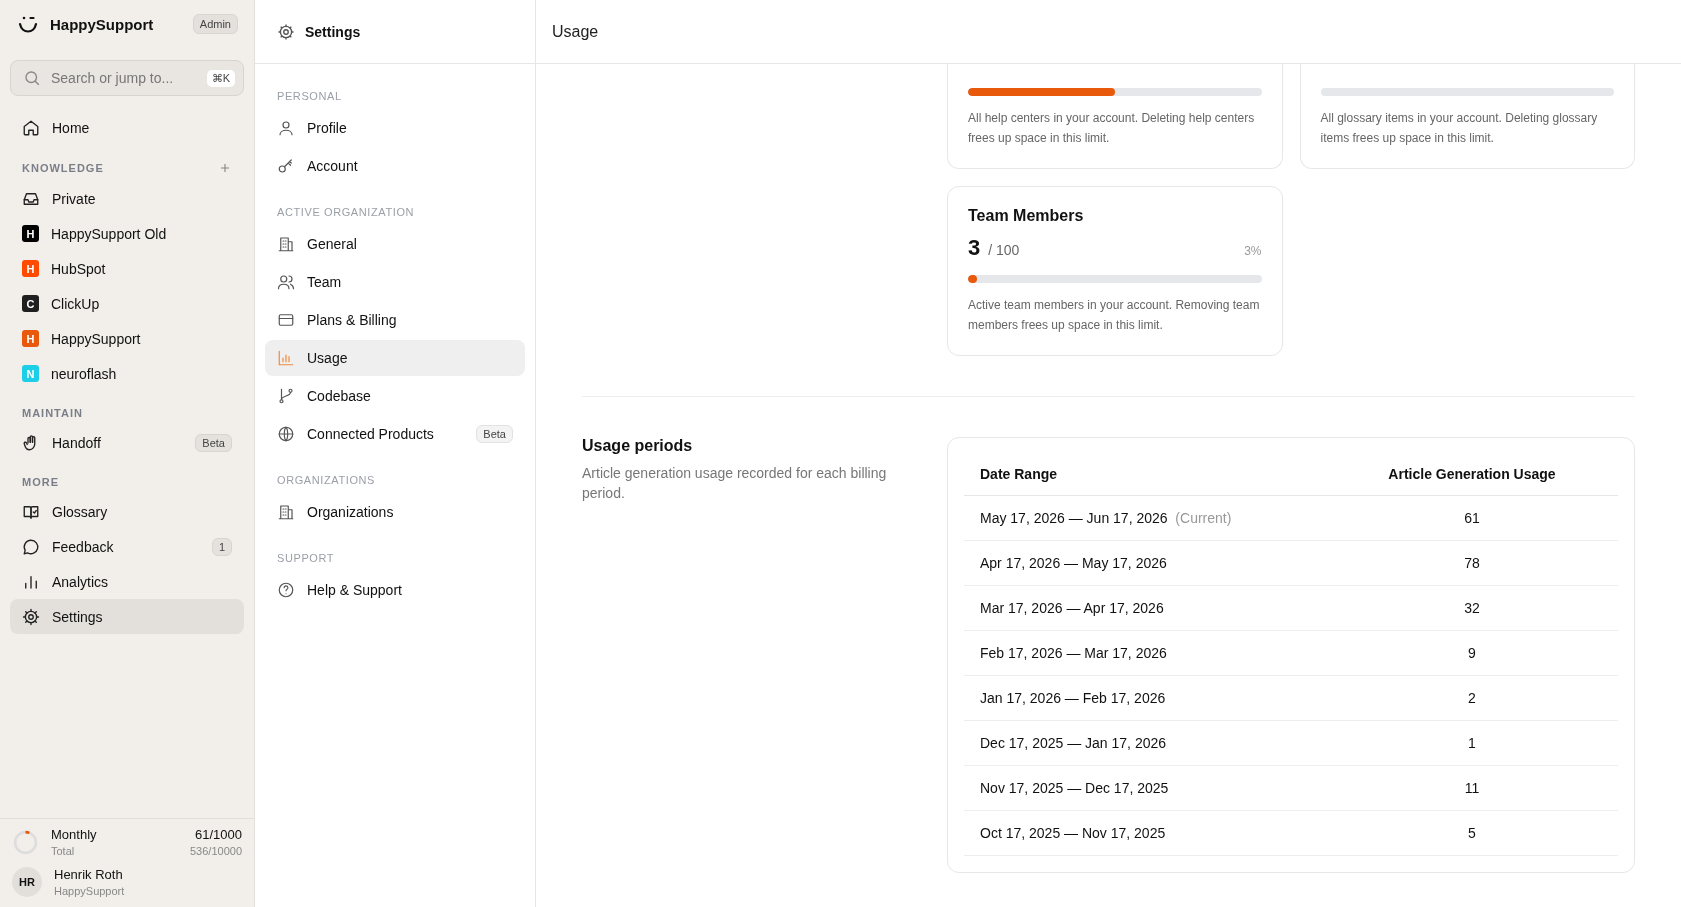 The height and width of the screenshot is (907, 1681). I want to click on section-heading: KNOWLEDGE, so click(63, 168).